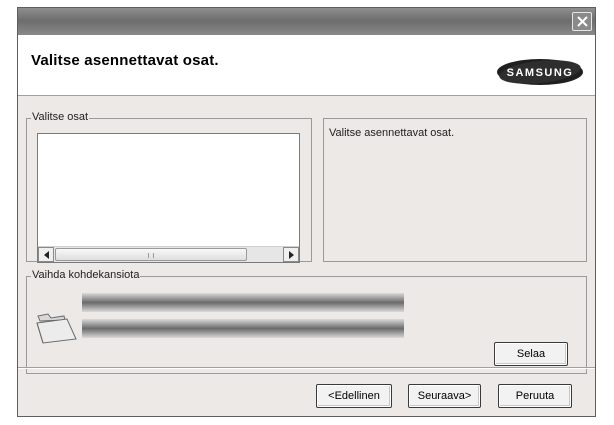 The width and height of the screenshot is (614, 425). What do you see at coordinates (86, 275) in the screenshot?
I see `destination-group-label: Vaihda kohdekansiota` at bounding box center [86, 275].